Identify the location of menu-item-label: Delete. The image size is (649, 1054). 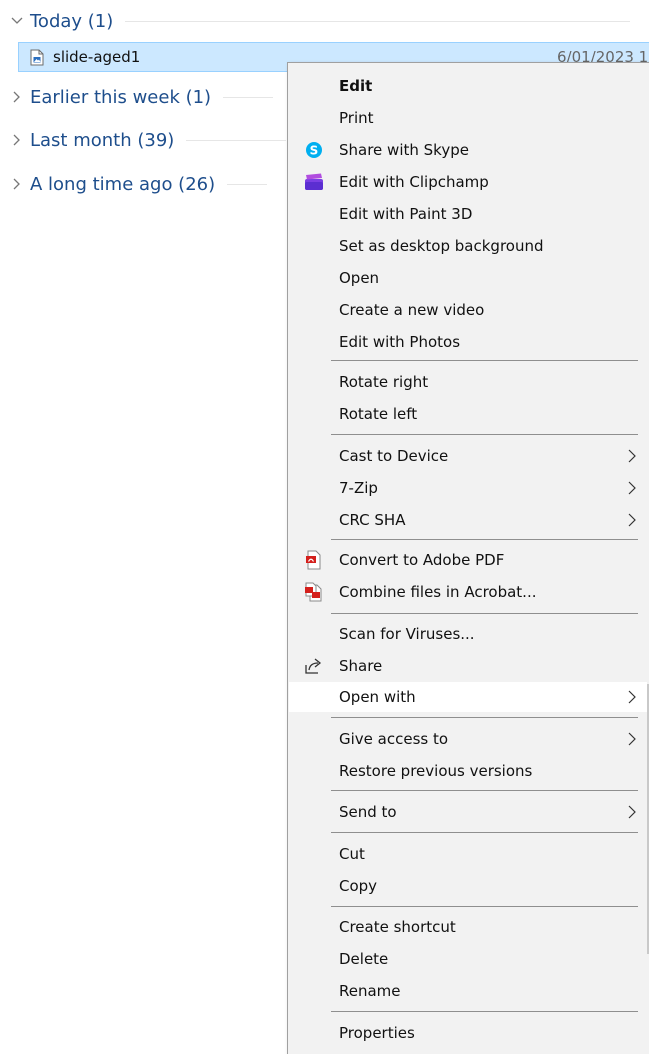
(364, 959).